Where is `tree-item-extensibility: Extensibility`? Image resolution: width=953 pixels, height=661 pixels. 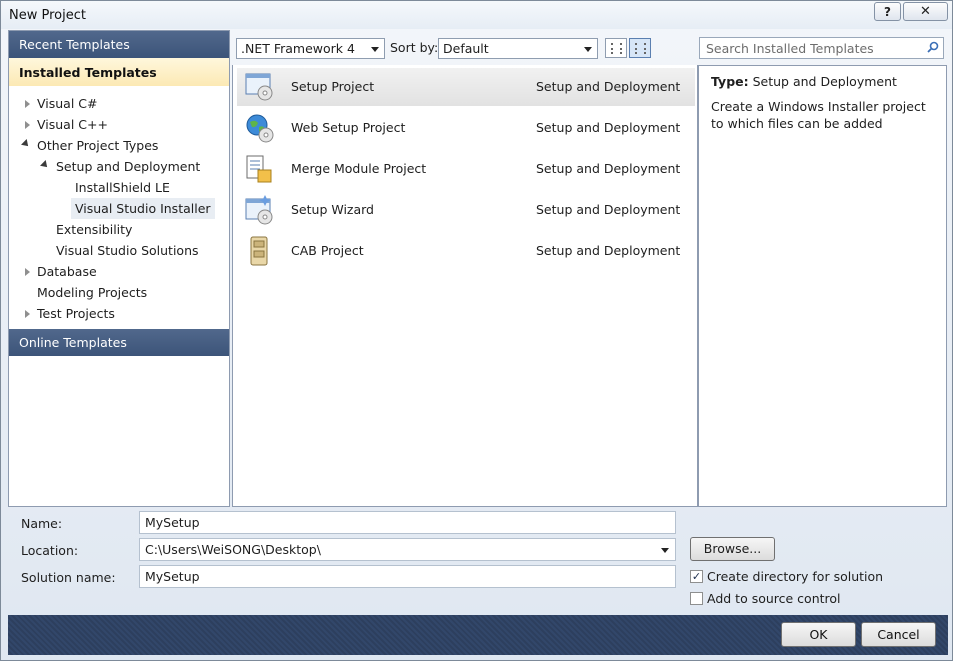
tree-item-extensibility: Extensibility is located at coordinates (94, 229).